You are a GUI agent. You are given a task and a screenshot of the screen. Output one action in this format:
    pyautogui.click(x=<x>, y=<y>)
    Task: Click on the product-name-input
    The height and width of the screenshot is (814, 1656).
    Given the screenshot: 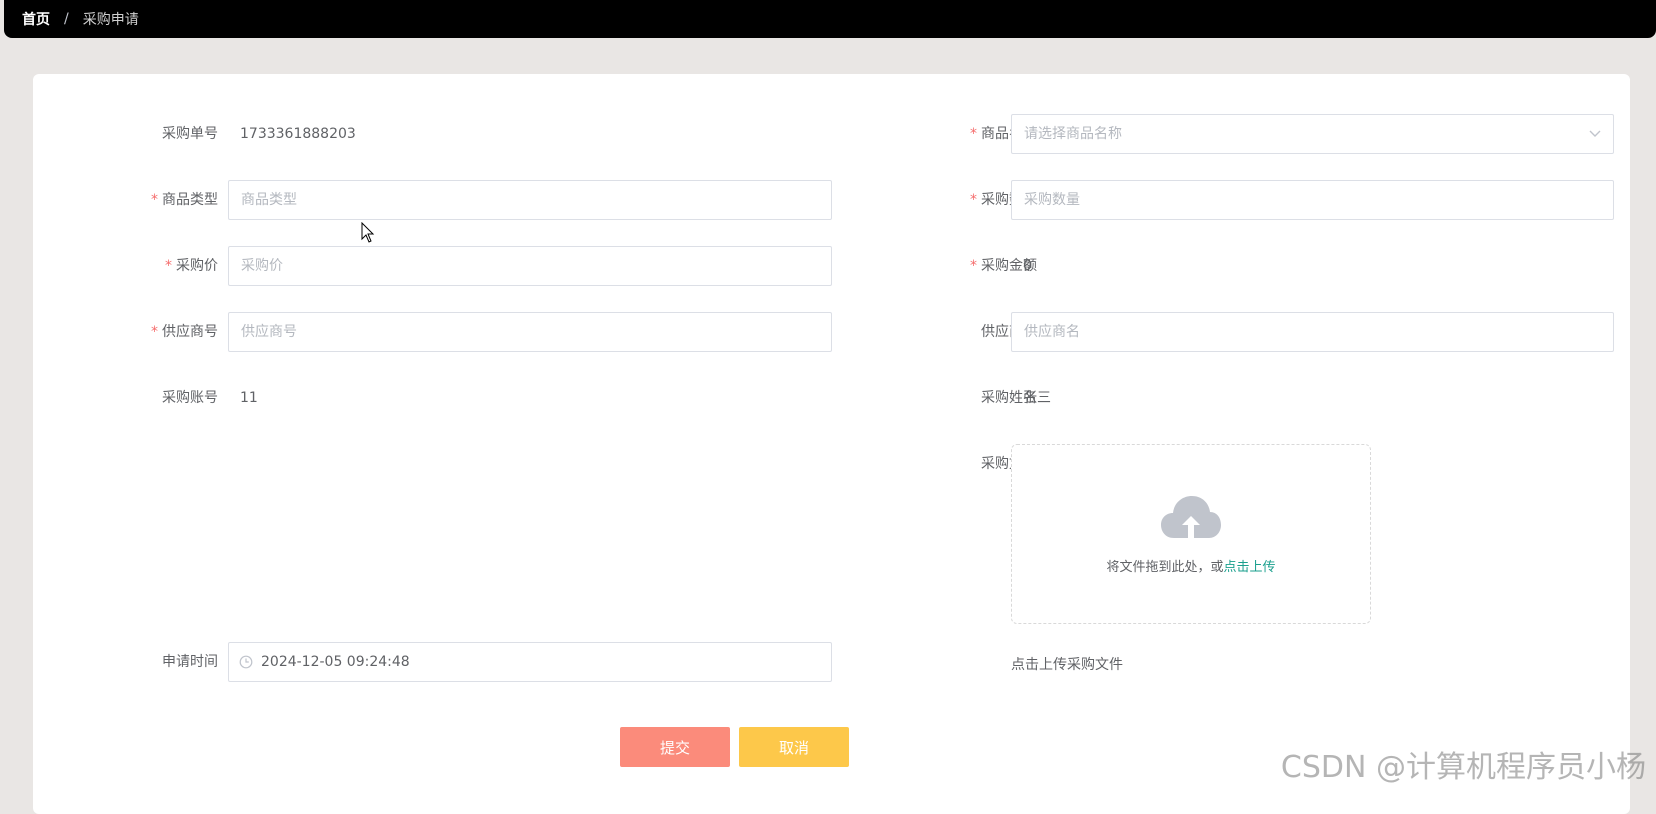 What is the action you would take?
    pyautogui.click(x=1312, y=134)
    